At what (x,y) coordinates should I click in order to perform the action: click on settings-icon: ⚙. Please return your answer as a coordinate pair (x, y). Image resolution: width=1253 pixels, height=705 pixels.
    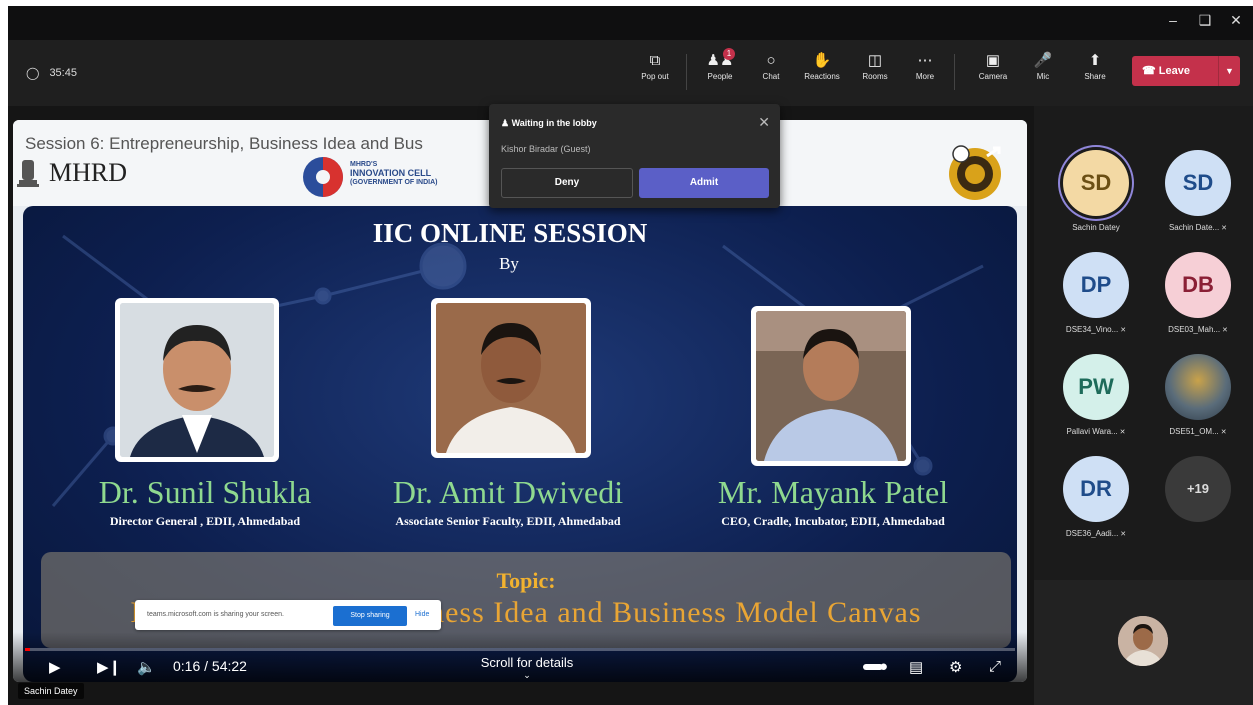
    Looking at the image, I should click on (955, 667).